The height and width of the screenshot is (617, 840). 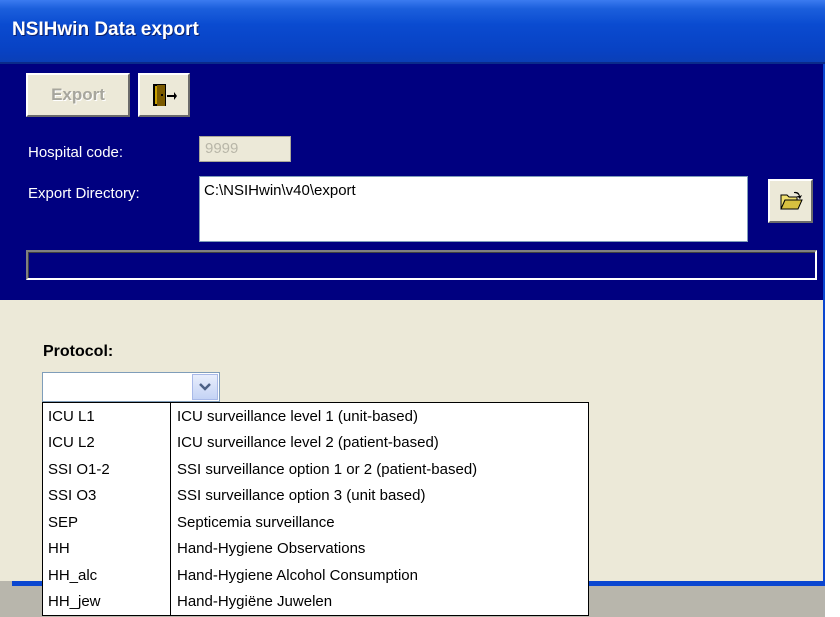 What do you see at coordinates (245, 149) in the screenshot?
I see `hospital-code-field: 9999` at bounding box center [245, 149].